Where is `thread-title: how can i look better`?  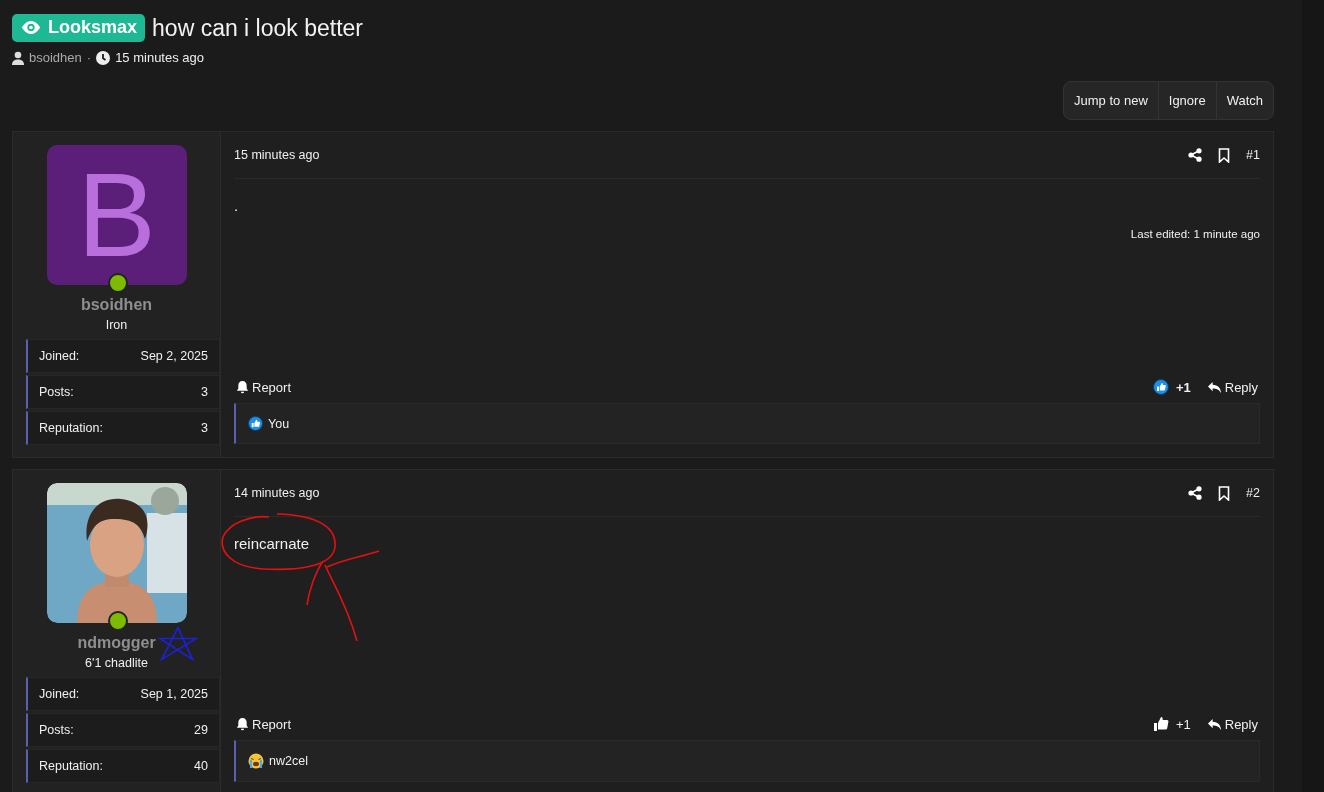 thread-title: how can i look better is located at coordinates (257, 28).